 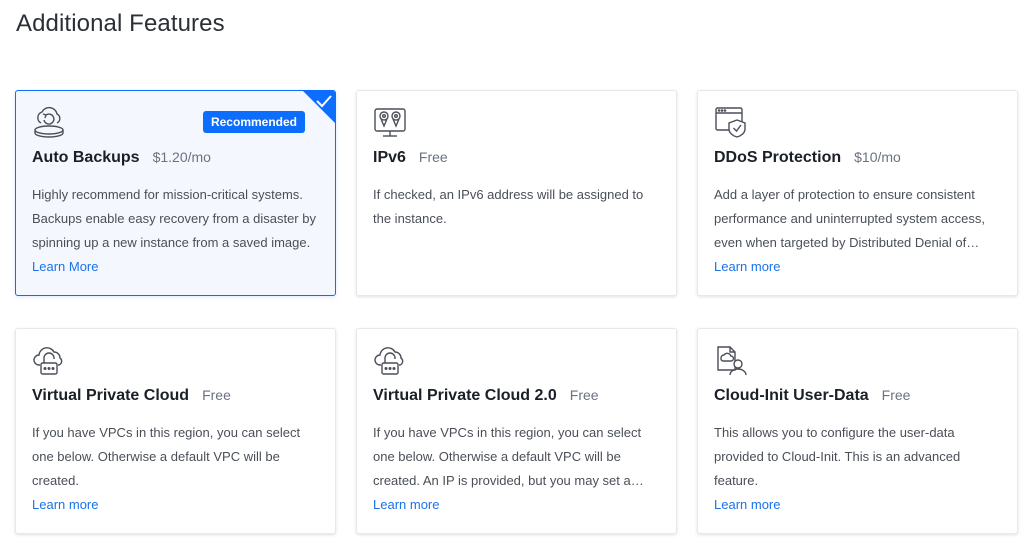 I want to click on feature-price: $10/mo, so click(x=877, y=157).